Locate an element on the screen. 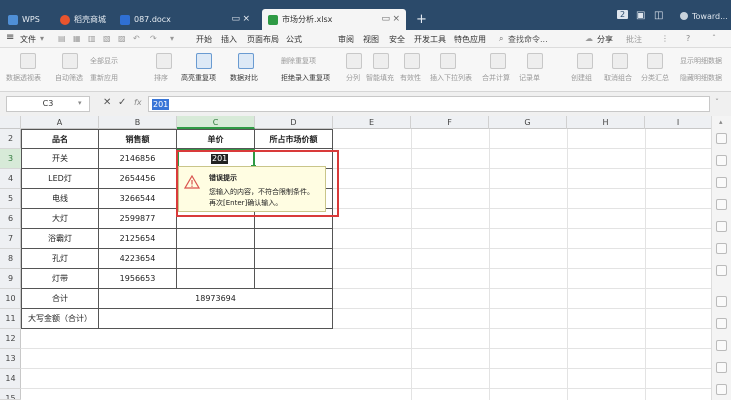 The image size is (731, 400). panel-property-icon is located at coordinates (721, 204).